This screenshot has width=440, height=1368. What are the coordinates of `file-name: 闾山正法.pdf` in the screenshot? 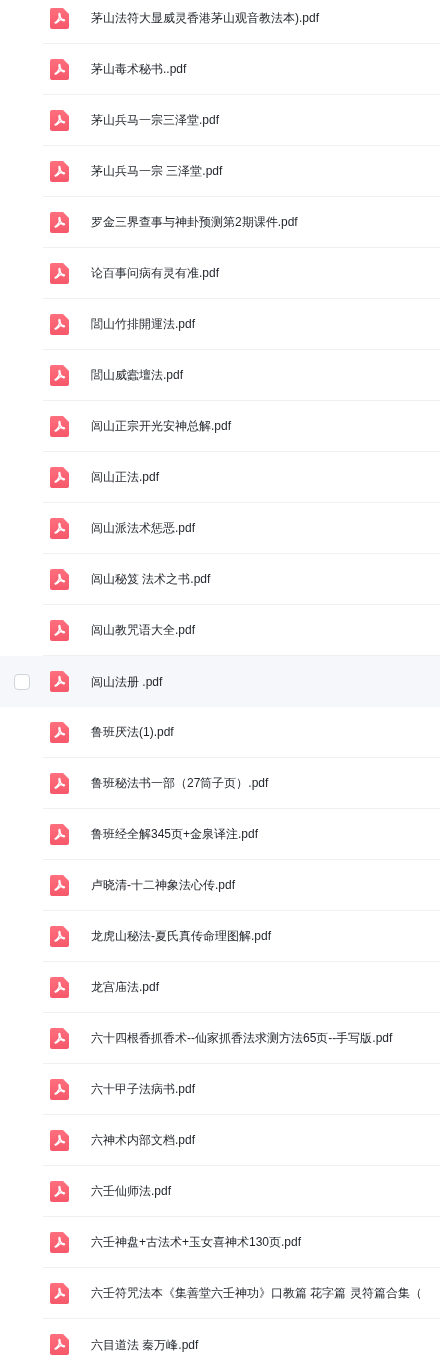 It's located at (125, 477).